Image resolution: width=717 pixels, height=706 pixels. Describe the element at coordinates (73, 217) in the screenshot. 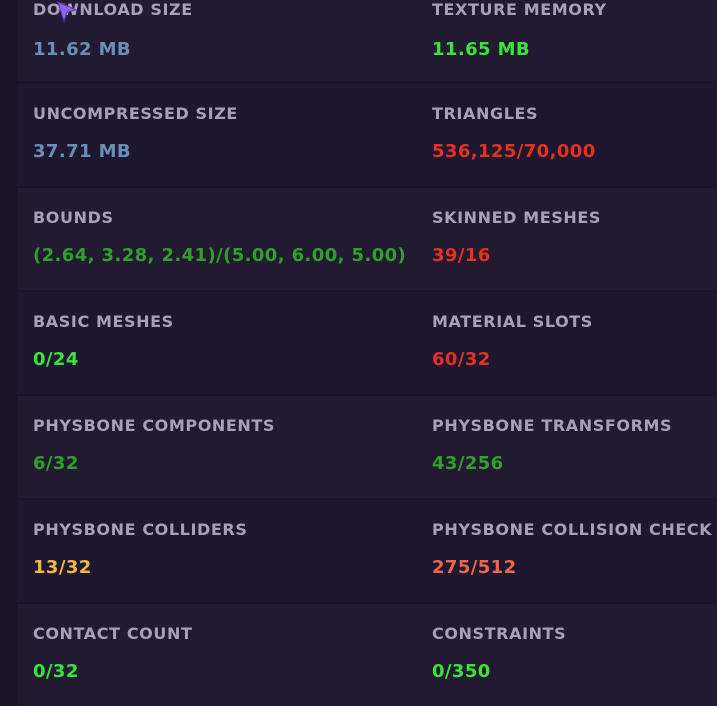

I see `stat-label: BOUNDS` at that location.